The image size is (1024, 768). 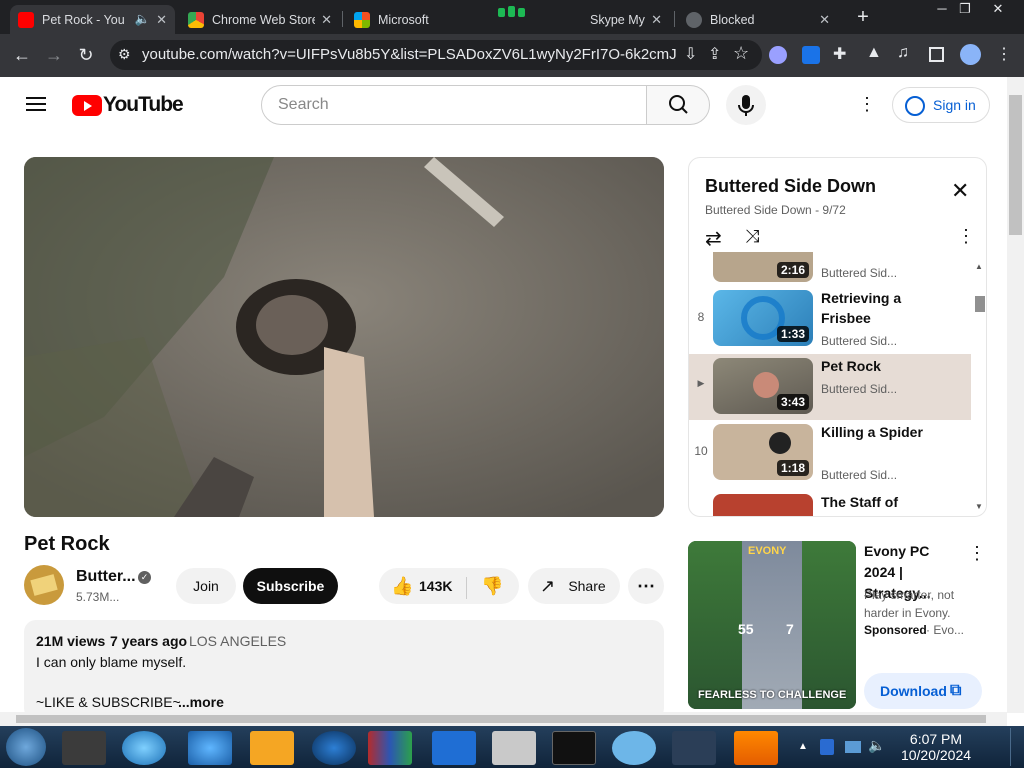 What do you see at coordinates (454, 748) in the screenshot?
I see `taskbar-f-icon` at bounding box center [454, 748].